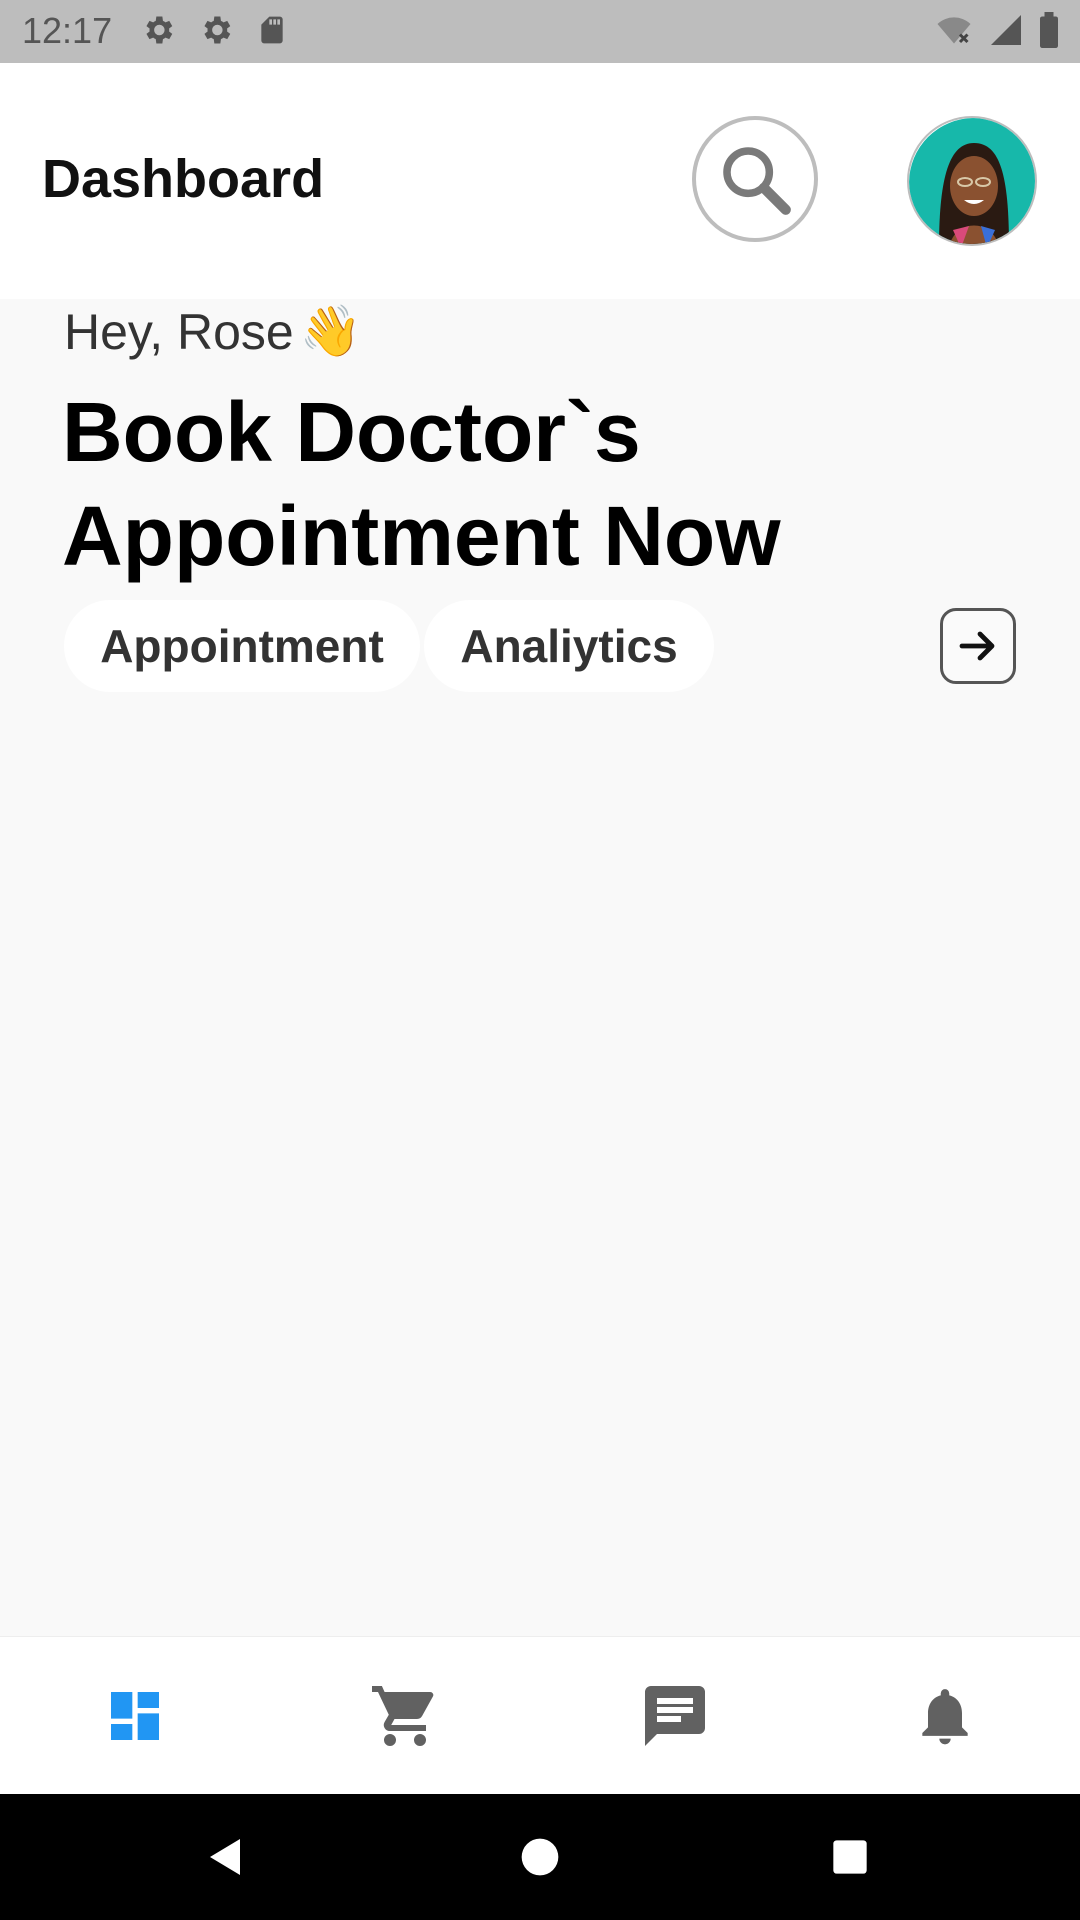  What do you see at coordinates (67, 30) in the screenshot?
I see `status-time: 12:17` at bounding box center [67, 30].